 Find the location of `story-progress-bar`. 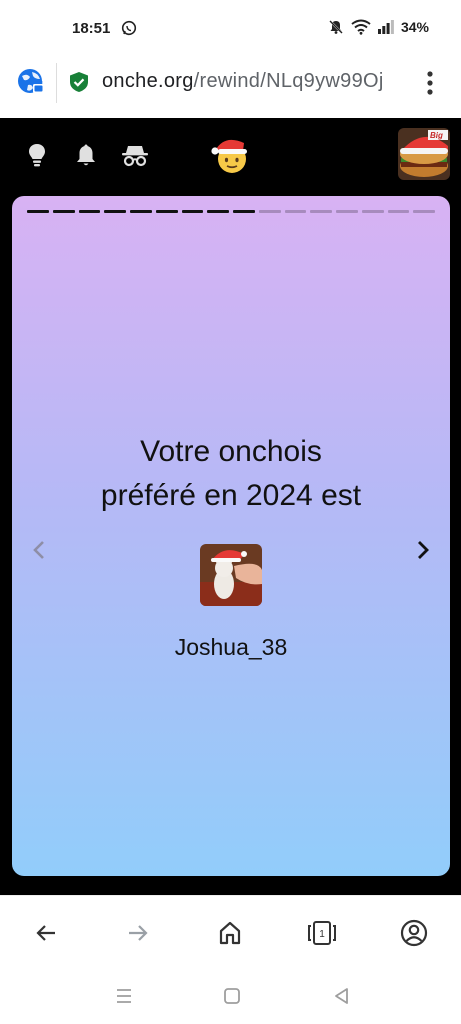

story-progress-bar is located at coordinates (231, 211).